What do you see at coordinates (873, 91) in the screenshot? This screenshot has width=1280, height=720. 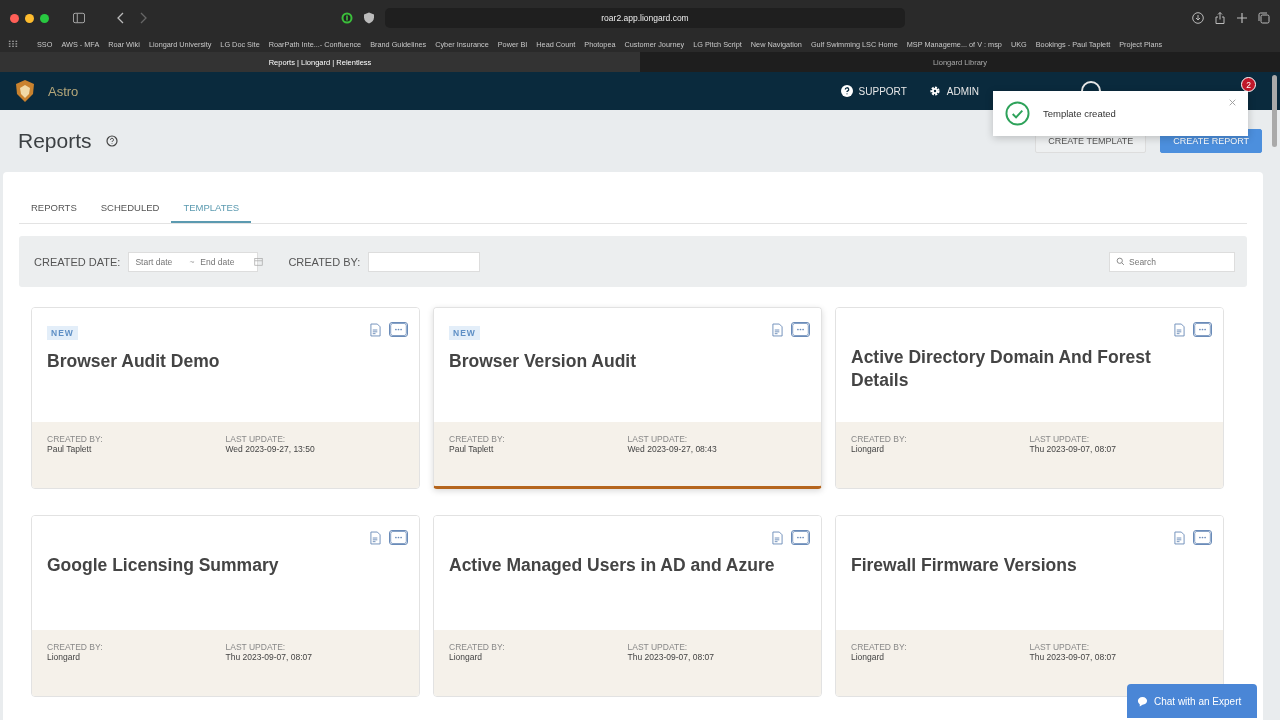 I see `nav-menu: SUPPORT` at bounding box center [873, 91].